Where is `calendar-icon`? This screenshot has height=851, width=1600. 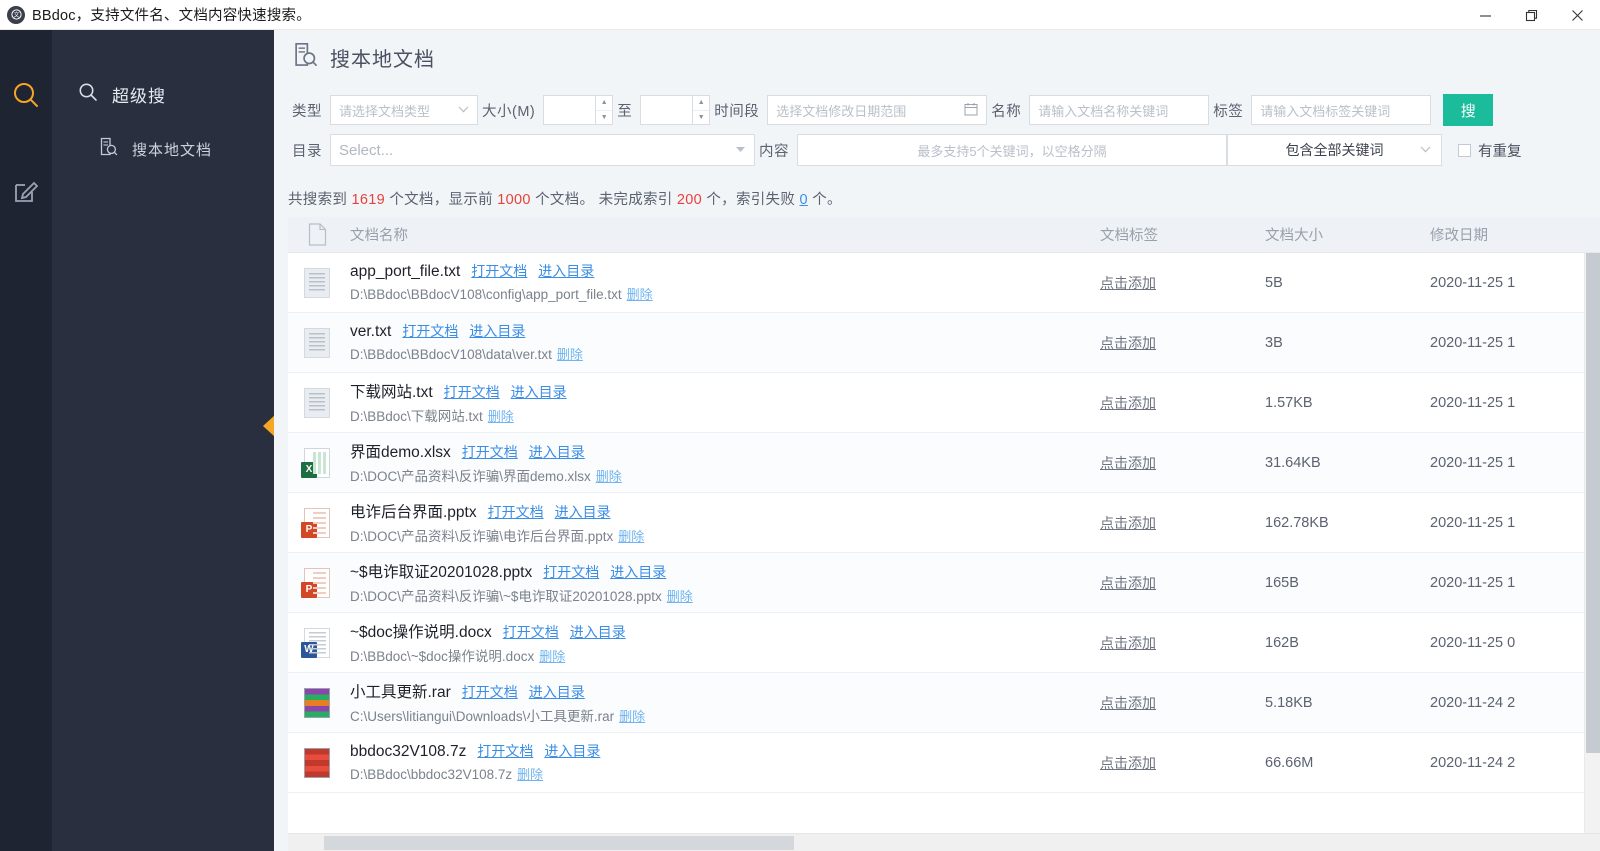 calendar-icon is located at coordinates (971, 110).